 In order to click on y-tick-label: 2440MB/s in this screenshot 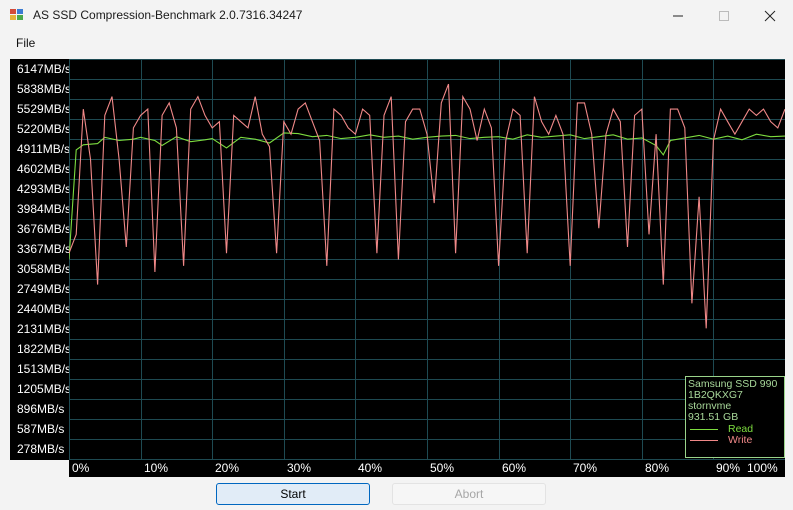, I will do `click(44, 309)`.